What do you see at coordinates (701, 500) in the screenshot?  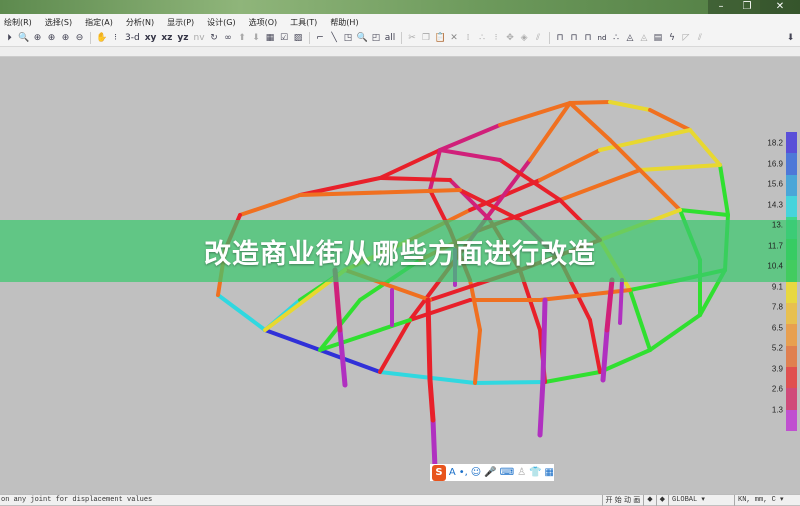 I see `coord-system-select: GLOBAL ▾` at bounding box center [701, 500].